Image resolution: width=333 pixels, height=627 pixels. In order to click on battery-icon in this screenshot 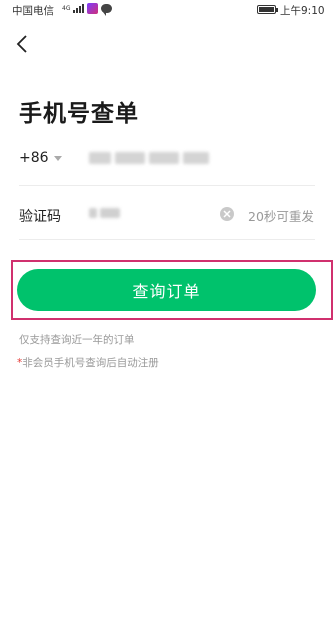, I will do `click(267, 9)`.